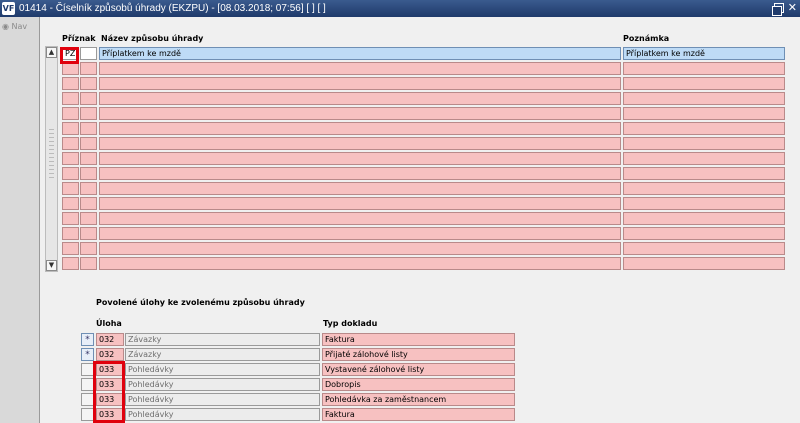 Image resolution: width=800 pixels, height=423 pixels. I want to click on doc-type-cell: Dobropis, so click(418, 384).